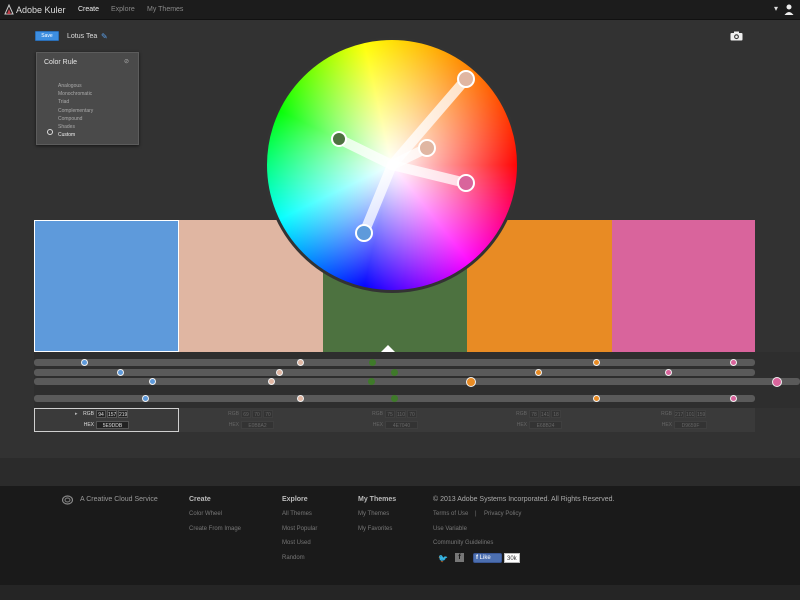  What do you see at coordinates (545, 414) in the screenshot?
I see `rgb-value-field: 141` at bounding box center [545, 414].